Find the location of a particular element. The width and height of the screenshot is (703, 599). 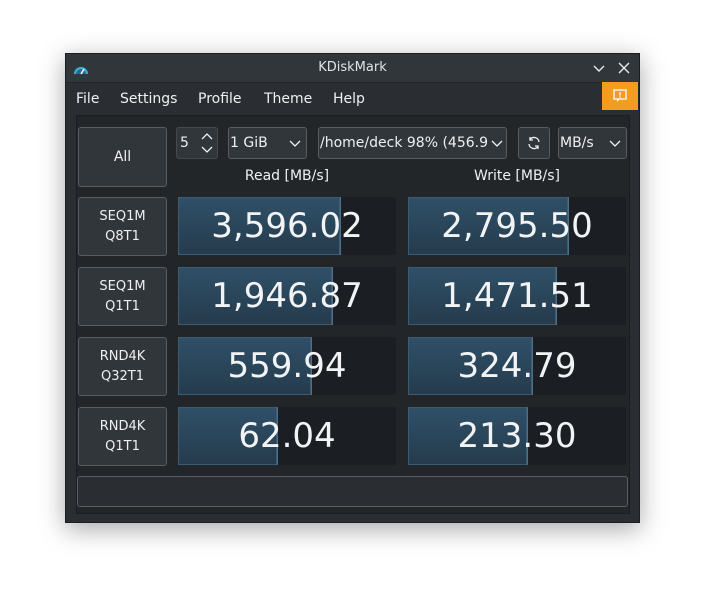

runs-spinbox: 5 is located at coordinates (197, 143).